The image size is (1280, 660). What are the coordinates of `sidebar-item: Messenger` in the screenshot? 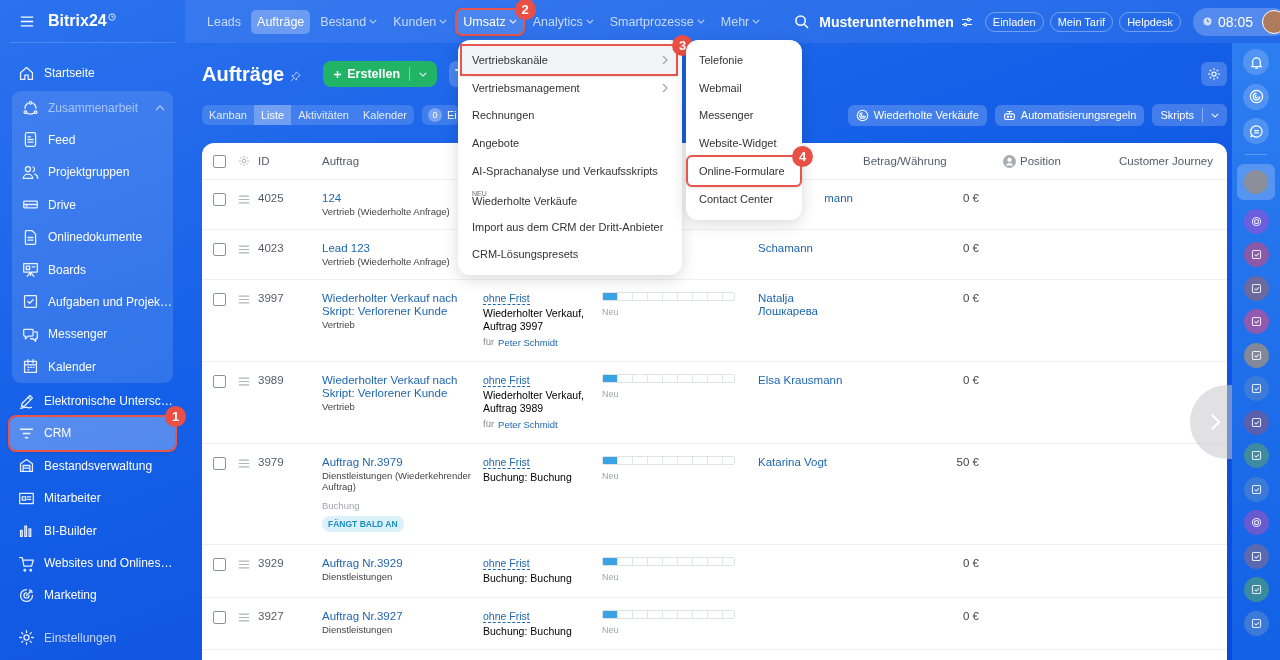 It's located at (92, 334).